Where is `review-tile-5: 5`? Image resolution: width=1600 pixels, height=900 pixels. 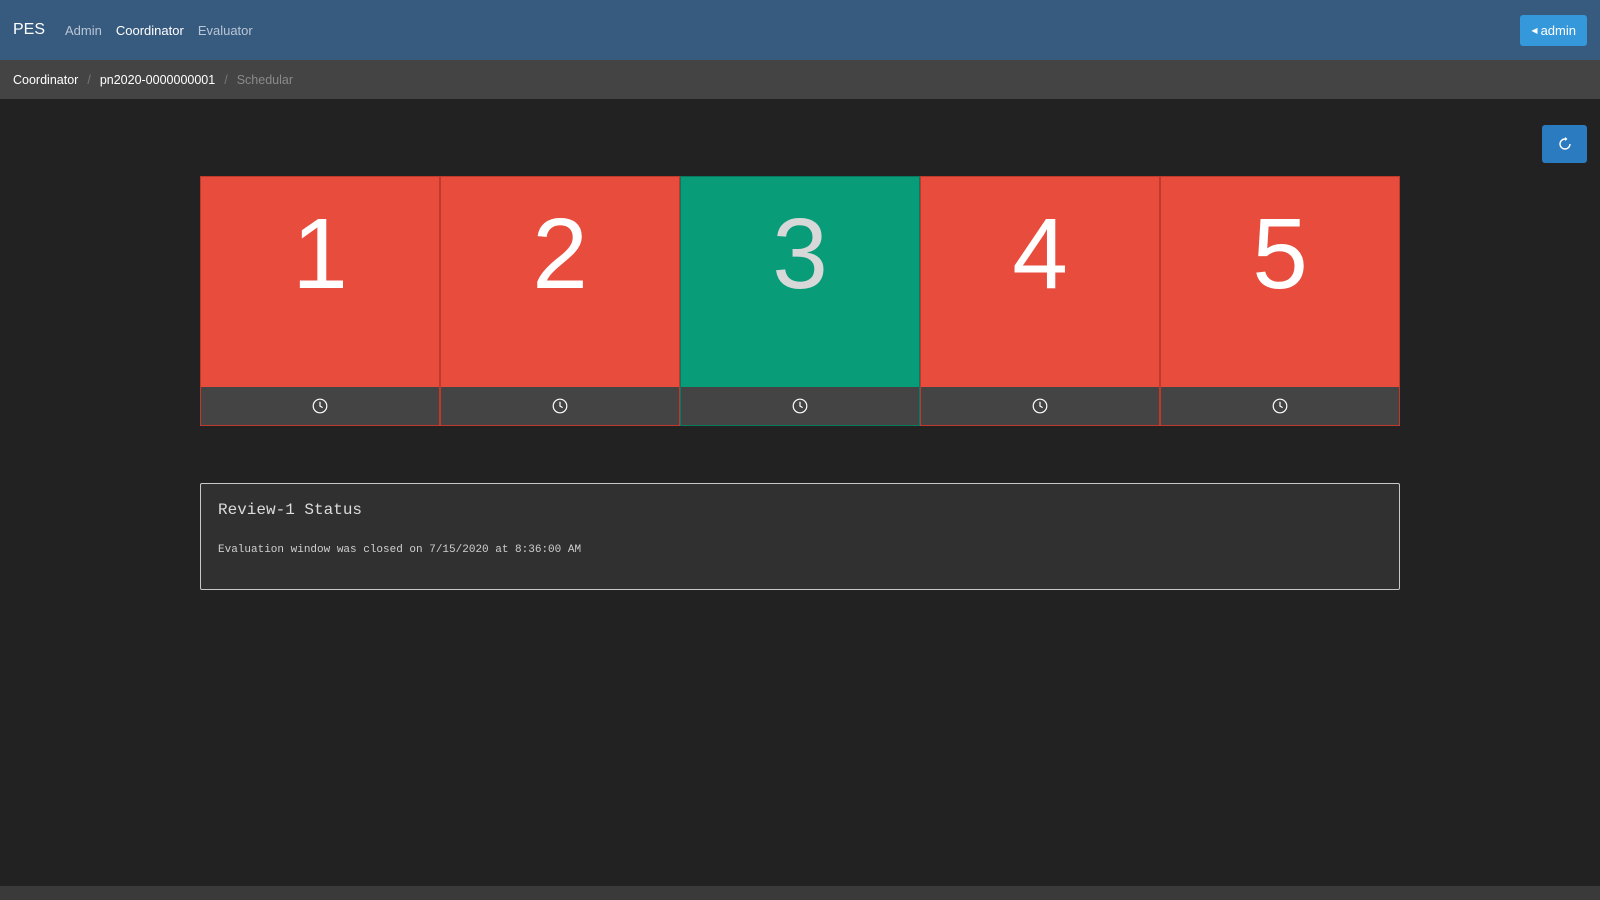 review-tile-5: 5 is located at coordinates (1280, 301).